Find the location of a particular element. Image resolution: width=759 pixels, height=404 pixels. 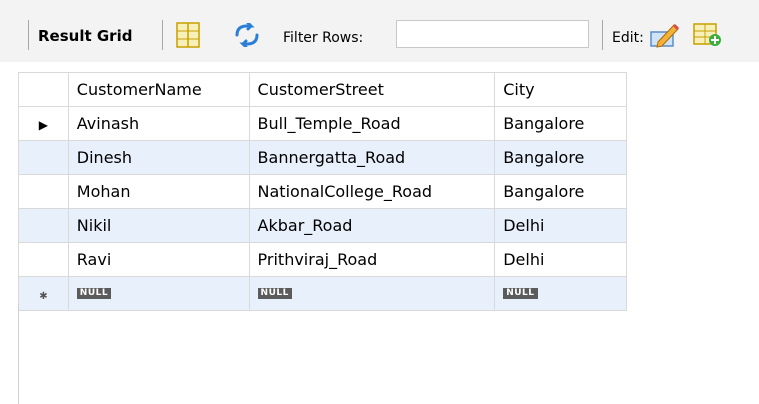

cell-customername-new: NULL is located at coordinates (158, 293).